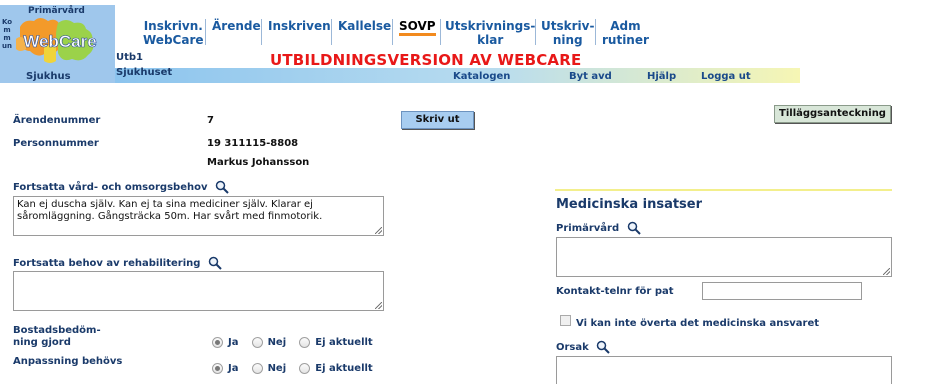  Describe the element at coordinates (57, 336) in the screenshot. I see `housing-label: Bostadsbedöm-ning gjord` at that location.